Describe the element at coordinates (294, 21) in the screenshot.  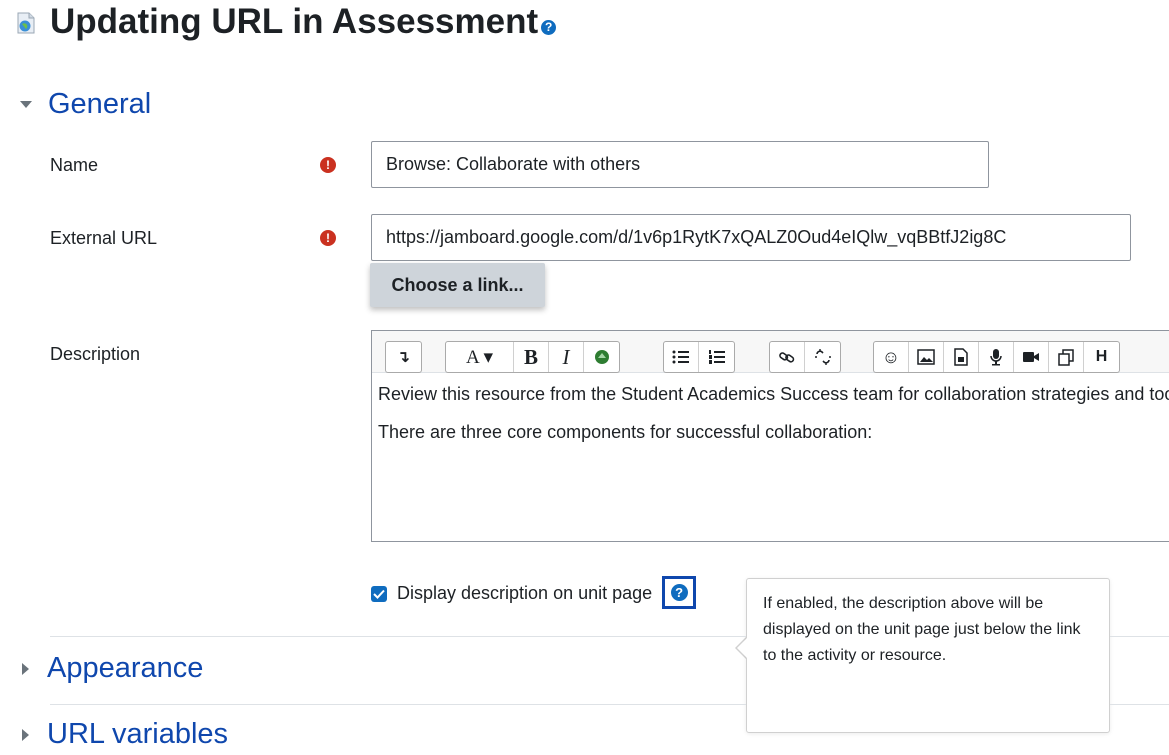
I see `page-title-text: Updating URL in Assessment` at that location.